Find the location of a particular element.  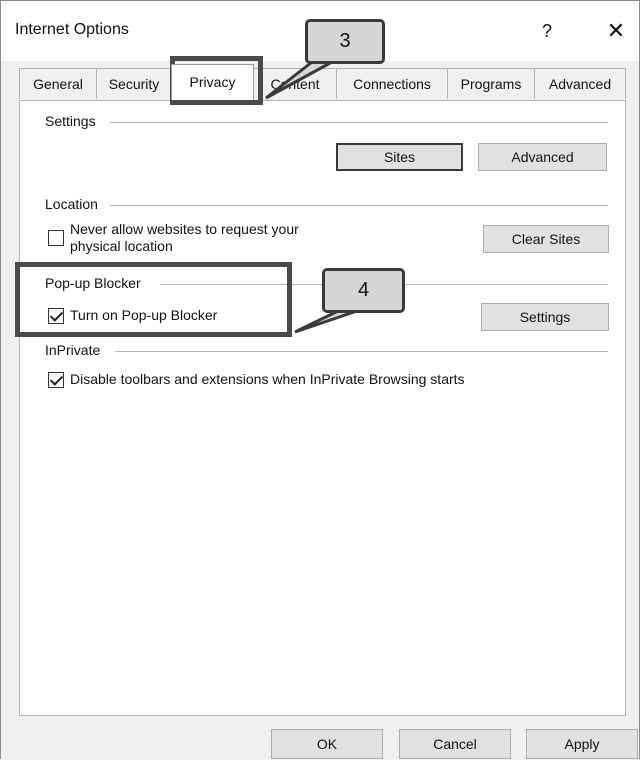

inprivate-divider is located at coordinates (361, 351).